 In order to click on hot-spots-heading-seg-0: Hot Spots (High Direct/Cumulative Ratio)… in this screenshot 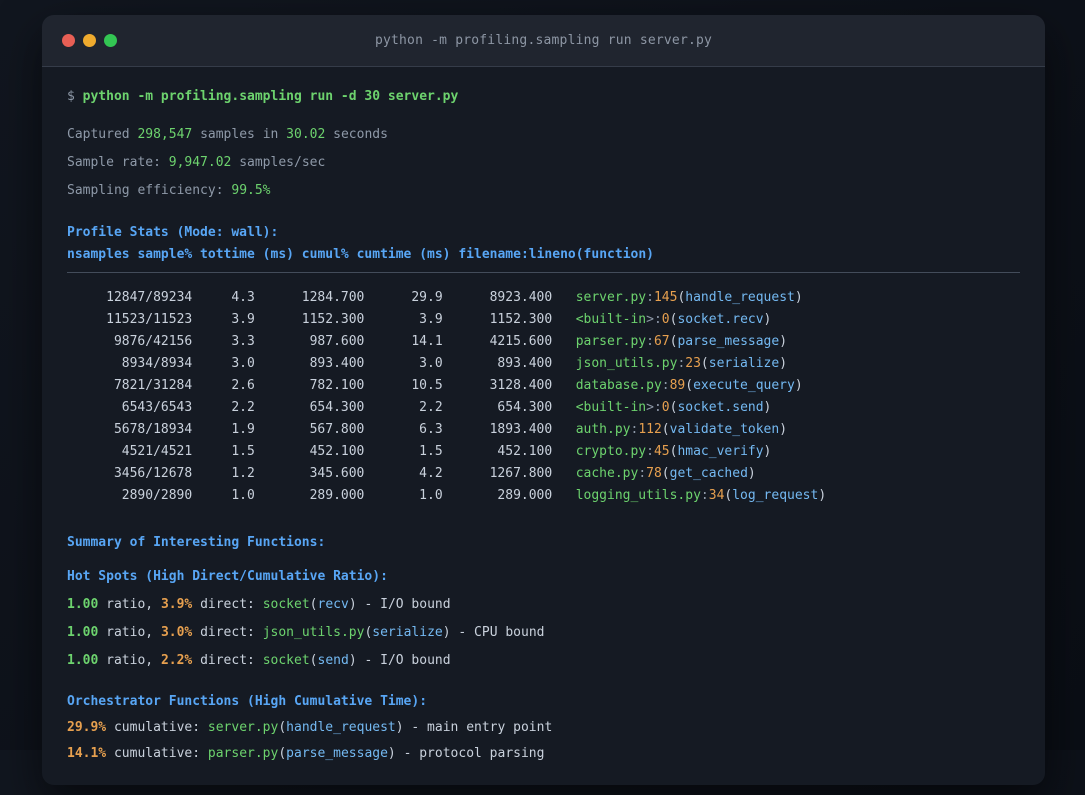, I will do `click(227, 576)`.